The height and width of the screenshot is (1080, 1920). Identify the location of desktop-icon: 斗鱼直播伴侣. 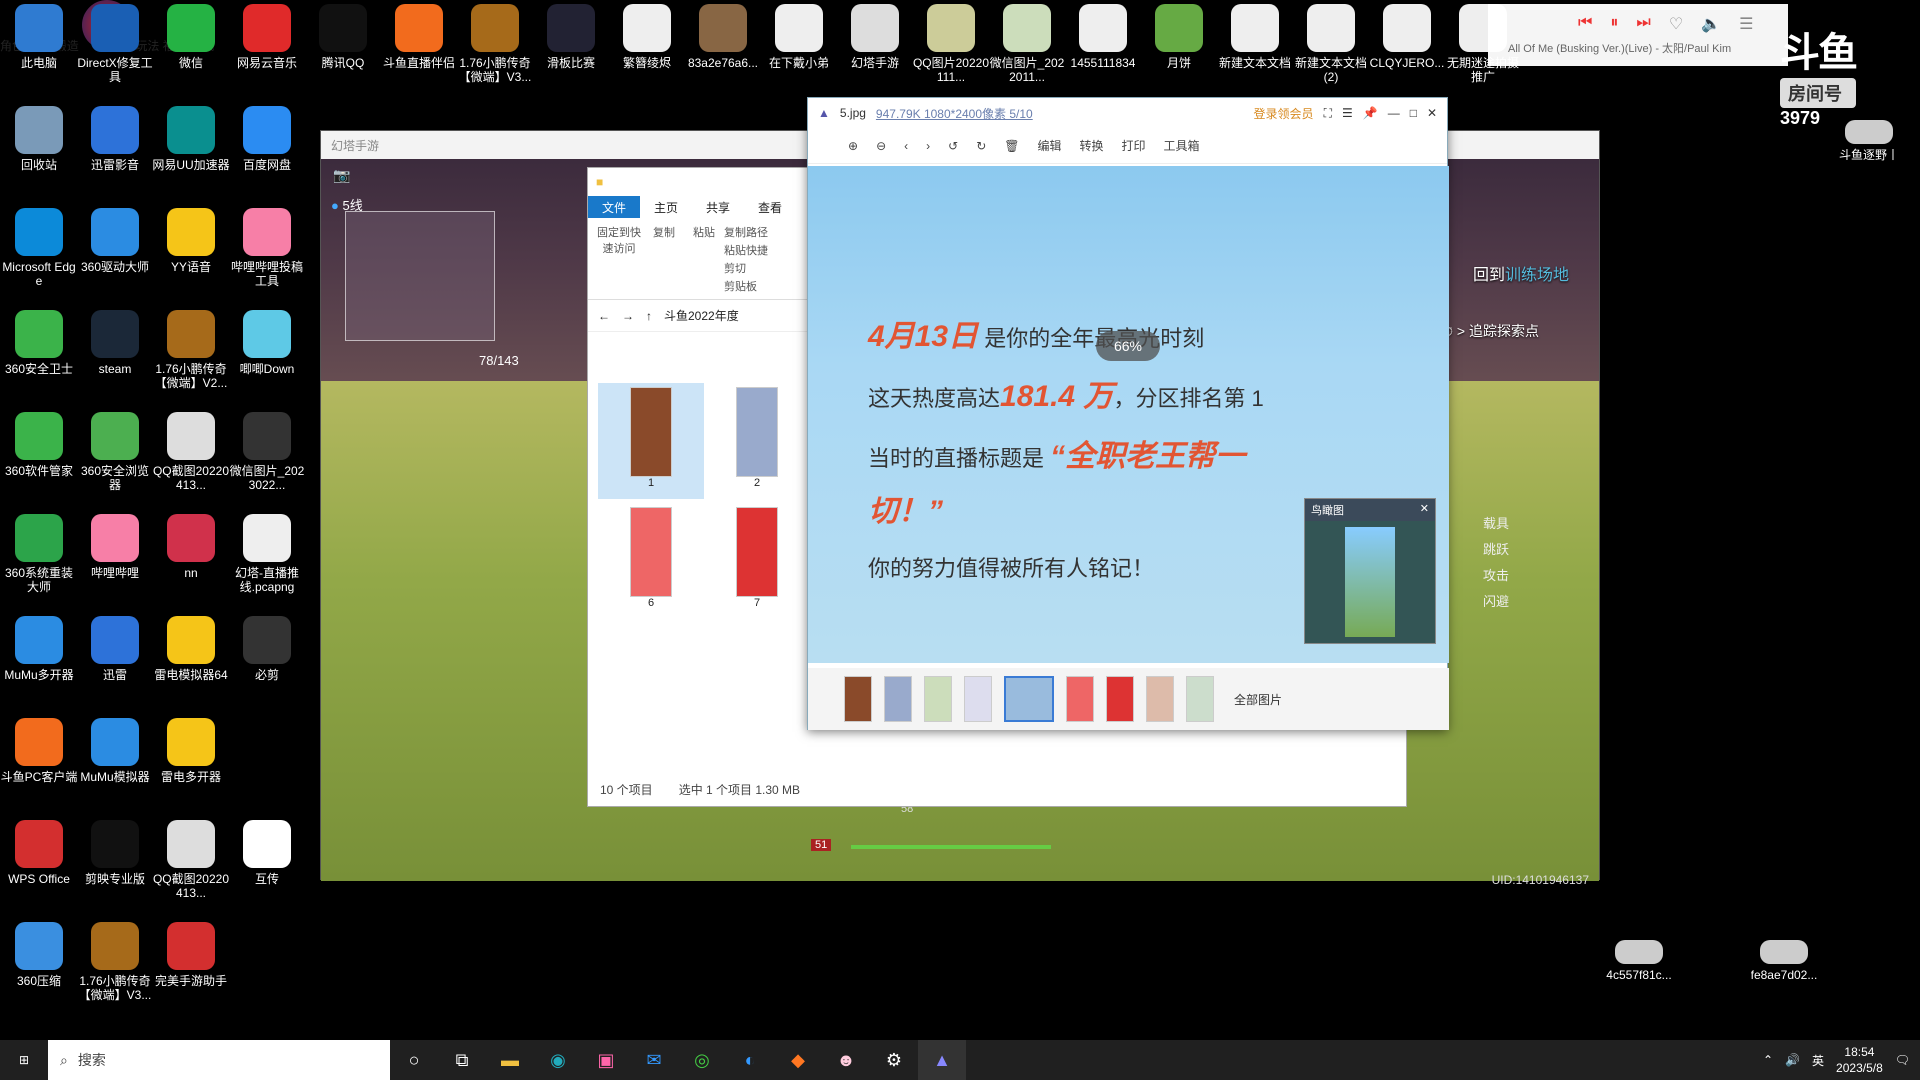
(419, 52).